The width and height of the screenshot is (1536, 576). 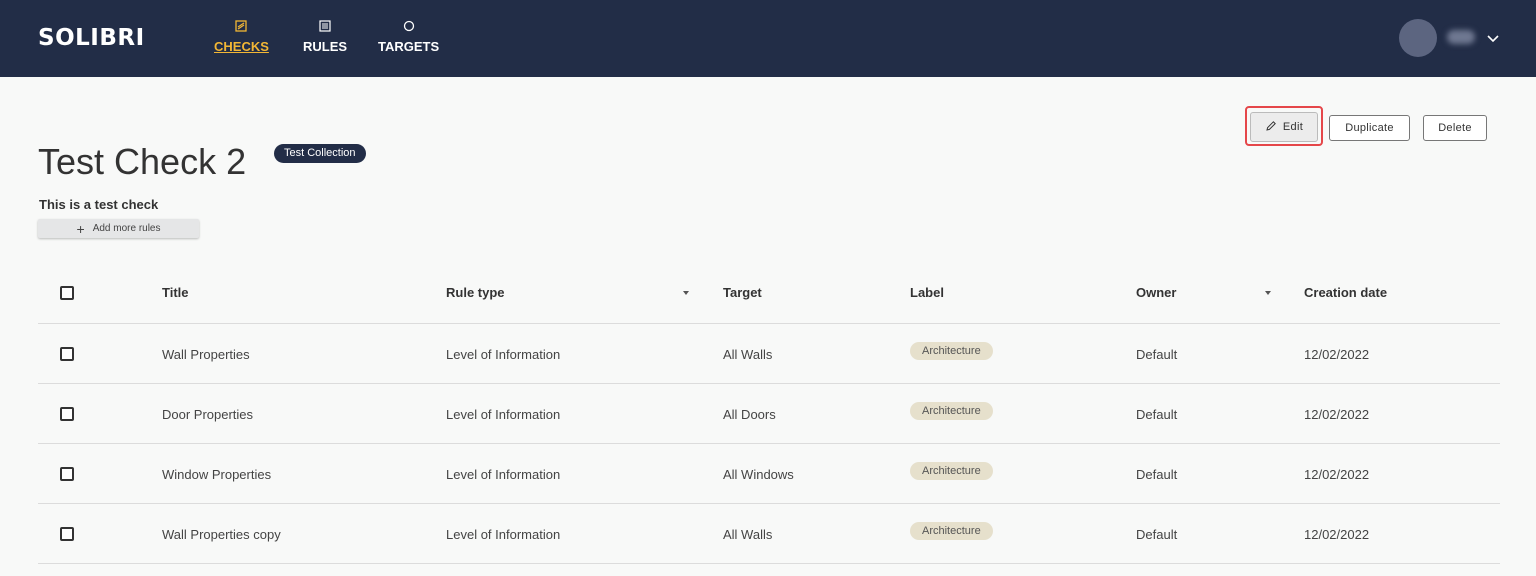 I want to click on column-label: Label, so click(x=927, y=292).